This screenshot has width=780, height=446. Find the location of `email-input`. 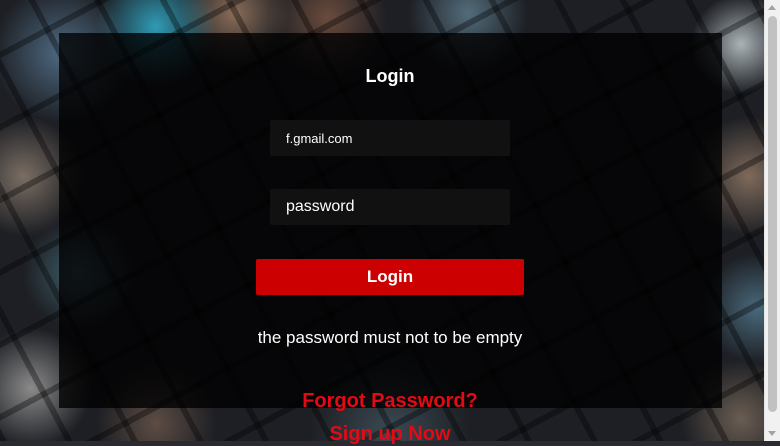

email-input is located at coordinates (390, 138).